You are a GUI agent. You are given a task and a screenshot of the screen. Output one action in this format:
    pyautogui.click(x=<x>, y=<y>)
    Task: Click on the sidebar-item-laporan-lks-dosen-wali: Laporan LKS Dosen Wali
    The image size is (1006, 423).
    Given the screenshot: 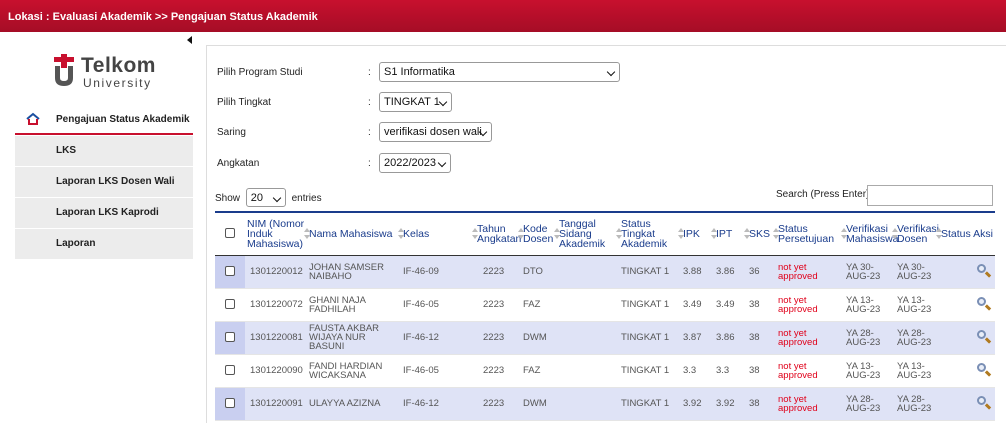 What is the action you would take?
    pyautogui.click(x=104, y=182)
    